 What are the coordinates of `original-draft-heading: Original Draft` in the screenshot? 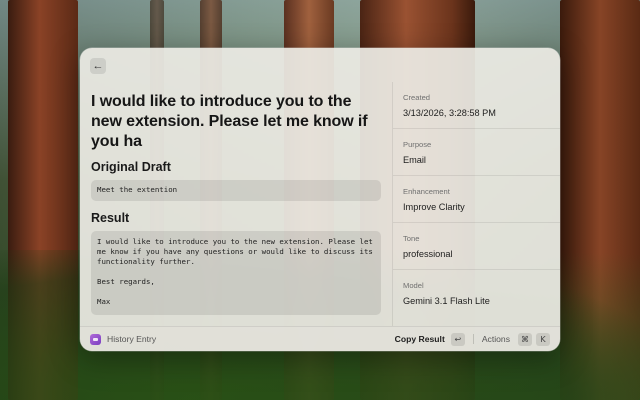 It's located at (131, 167).